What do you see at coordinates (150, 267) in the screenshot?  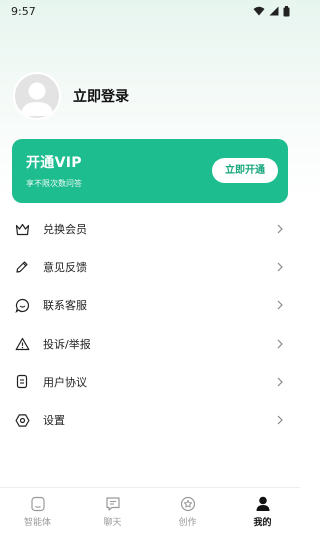 I see `menu-item-feedback: 意见反馈` at bounding box center [150, 267].